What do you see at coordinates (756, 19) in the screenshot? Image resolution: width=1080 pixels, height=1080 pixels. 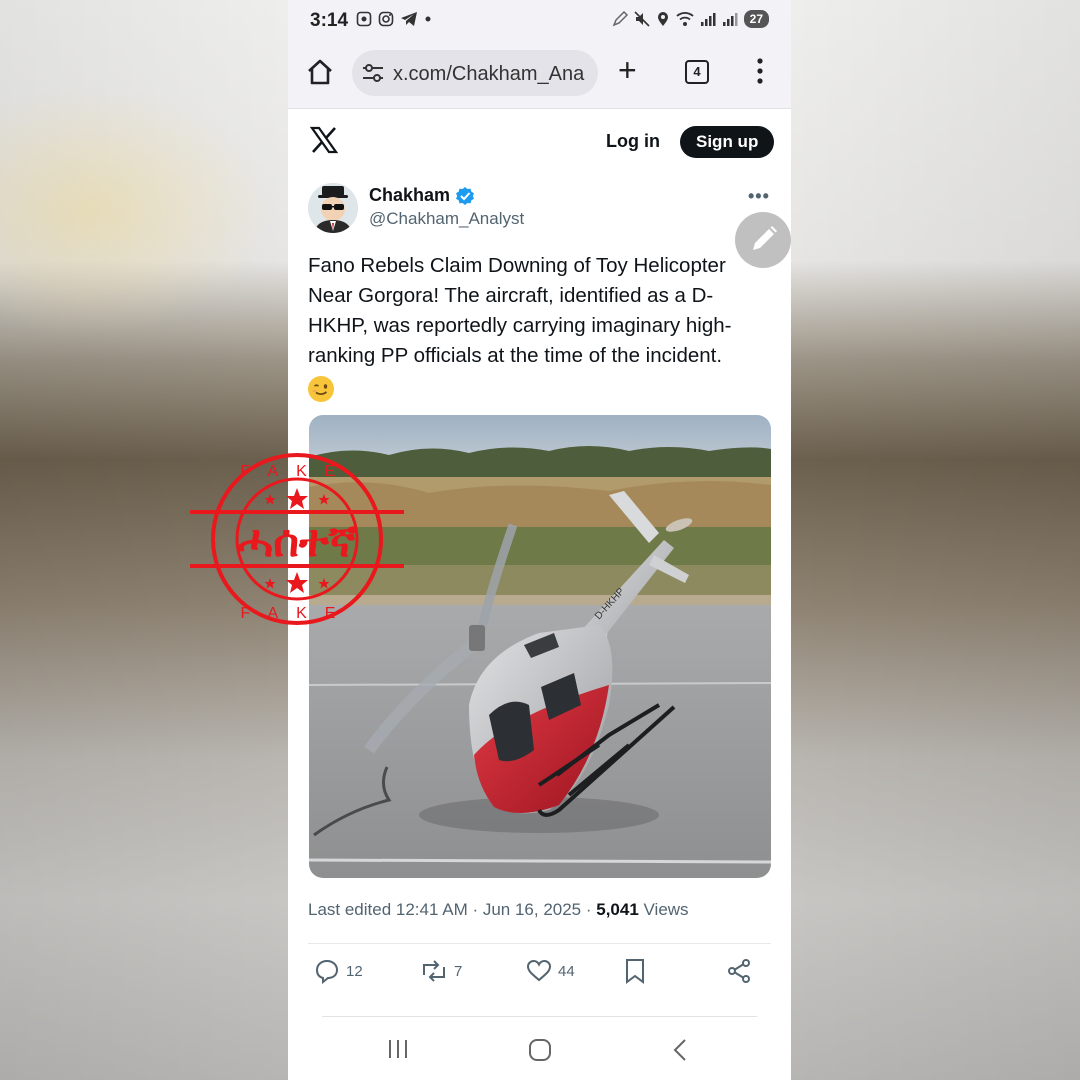 I see `battery-indicator: 27` at bounding box center [756, 19].